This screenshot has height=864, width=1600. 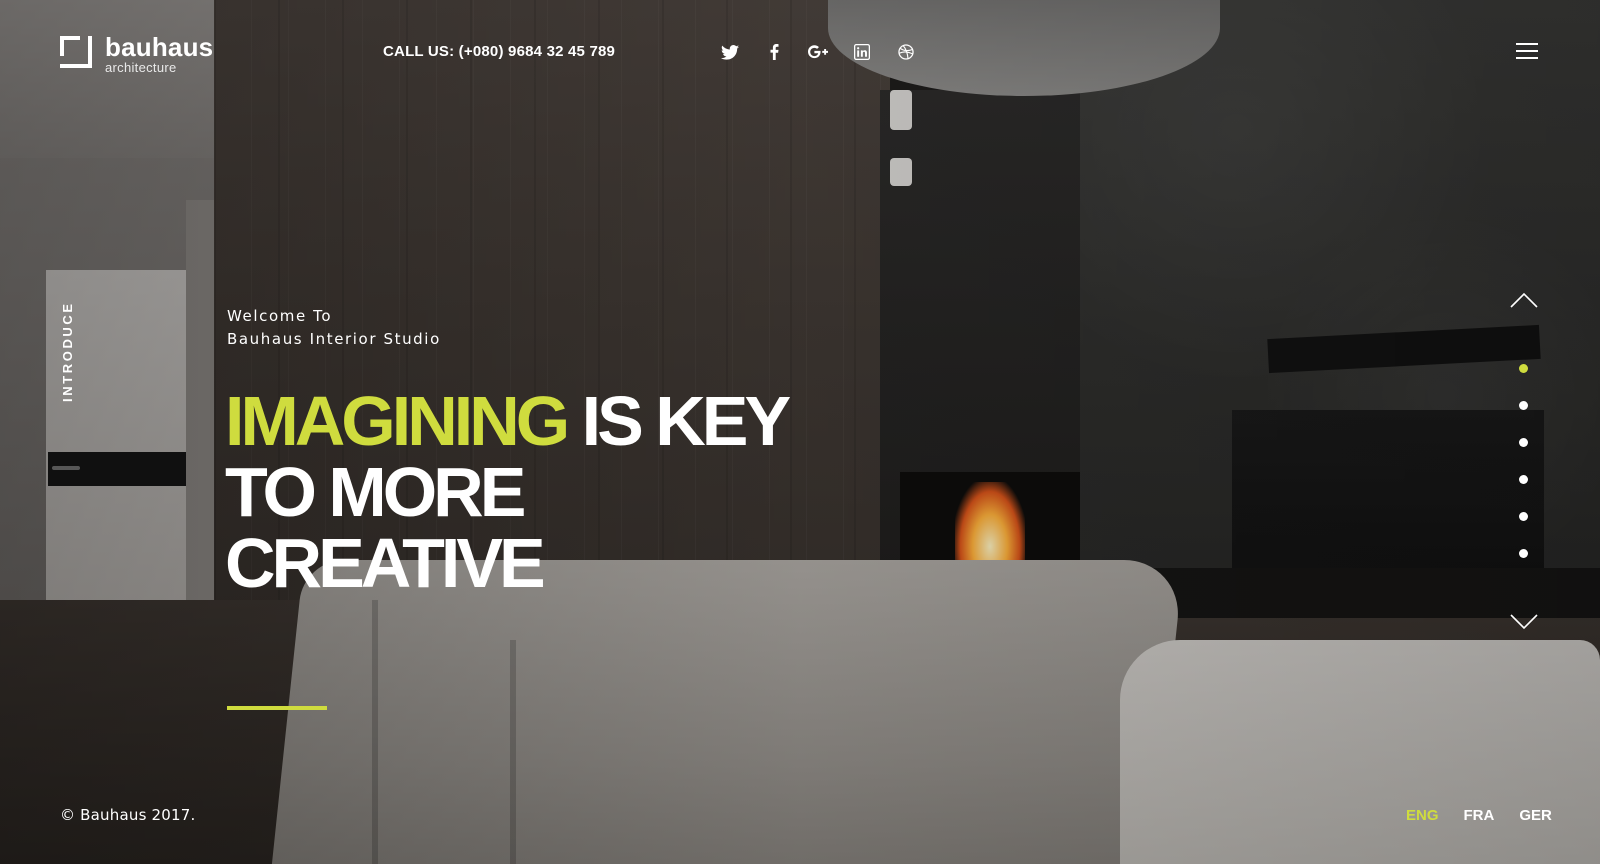 I want to click on welcome-text: Welcome To Bauhaus Interior Studio, so click(x=334, y=328).